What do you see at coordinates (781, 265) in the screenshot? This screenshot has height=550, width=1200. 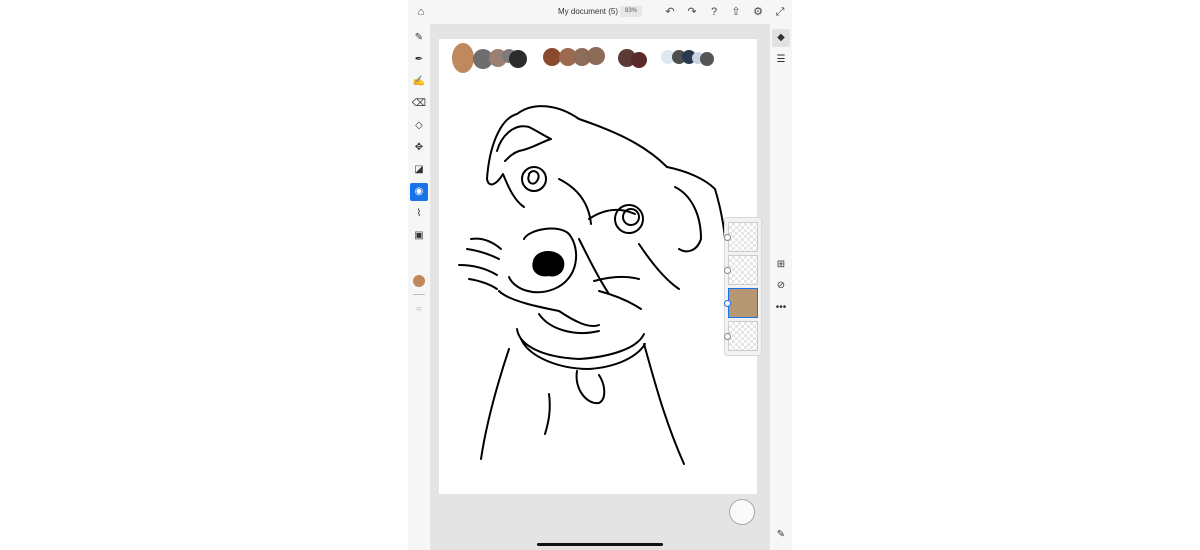 I see `add-layer-icon: ⊞` at bounding box center [781, 265].